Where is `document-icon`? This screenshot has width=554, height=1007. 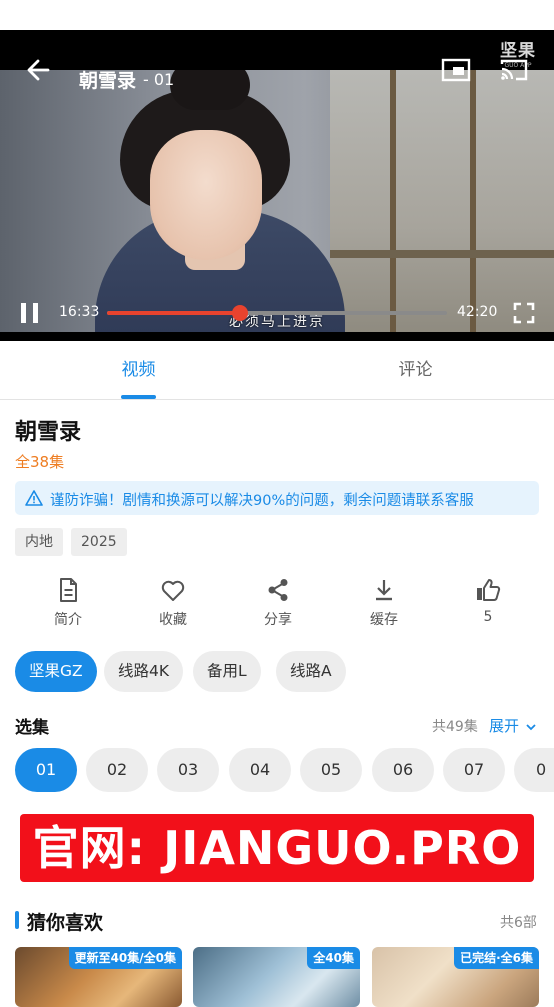 document-icon is located at coordinates (68, 590).